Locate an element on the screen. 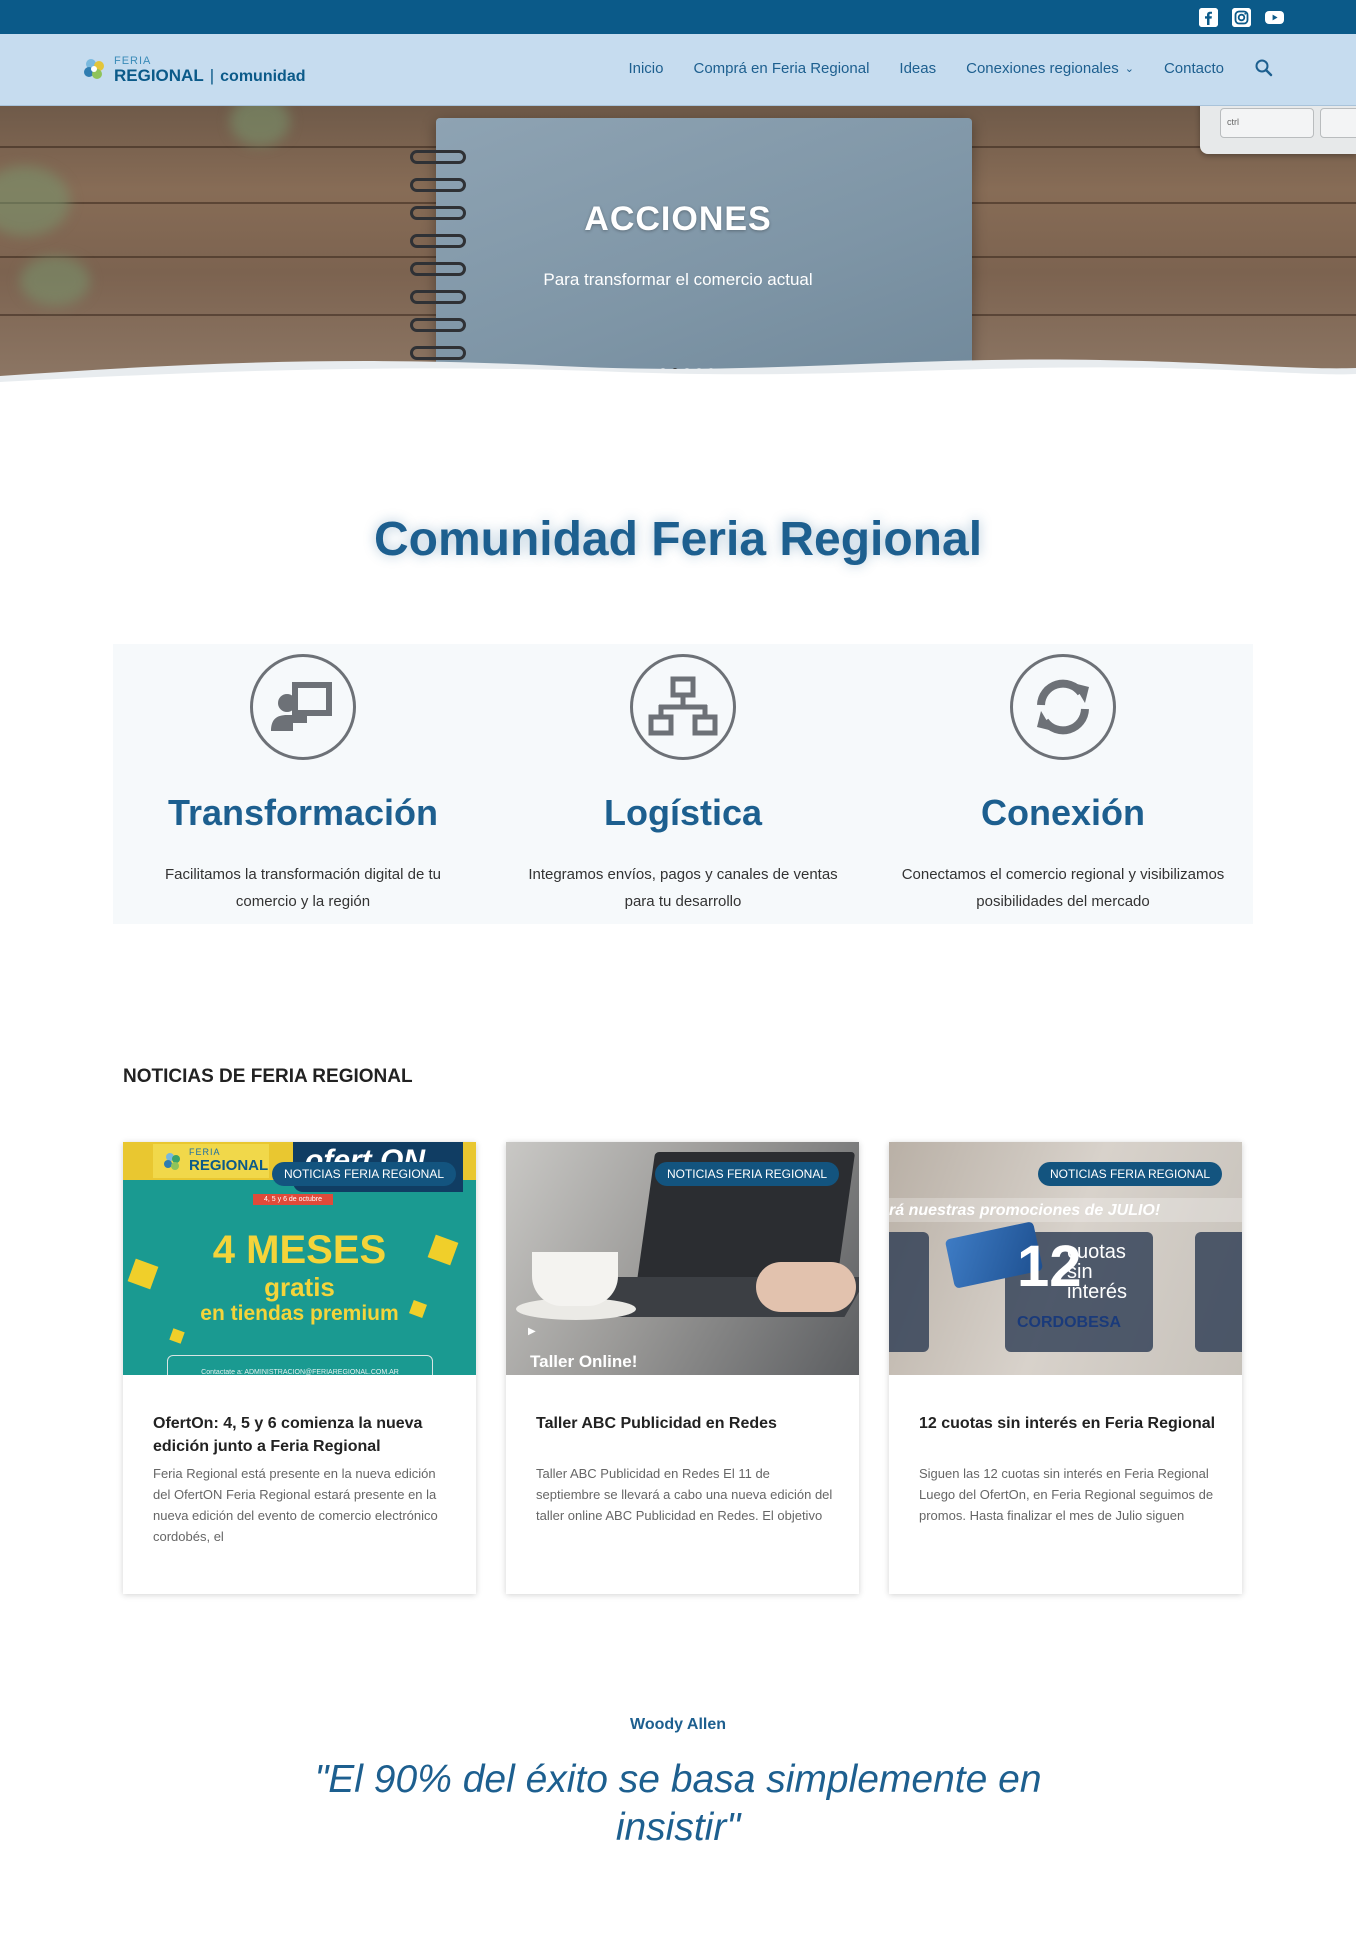  news-card-title: Taller ABC Publicidad en Redes is located at coordinates (686, 1423).